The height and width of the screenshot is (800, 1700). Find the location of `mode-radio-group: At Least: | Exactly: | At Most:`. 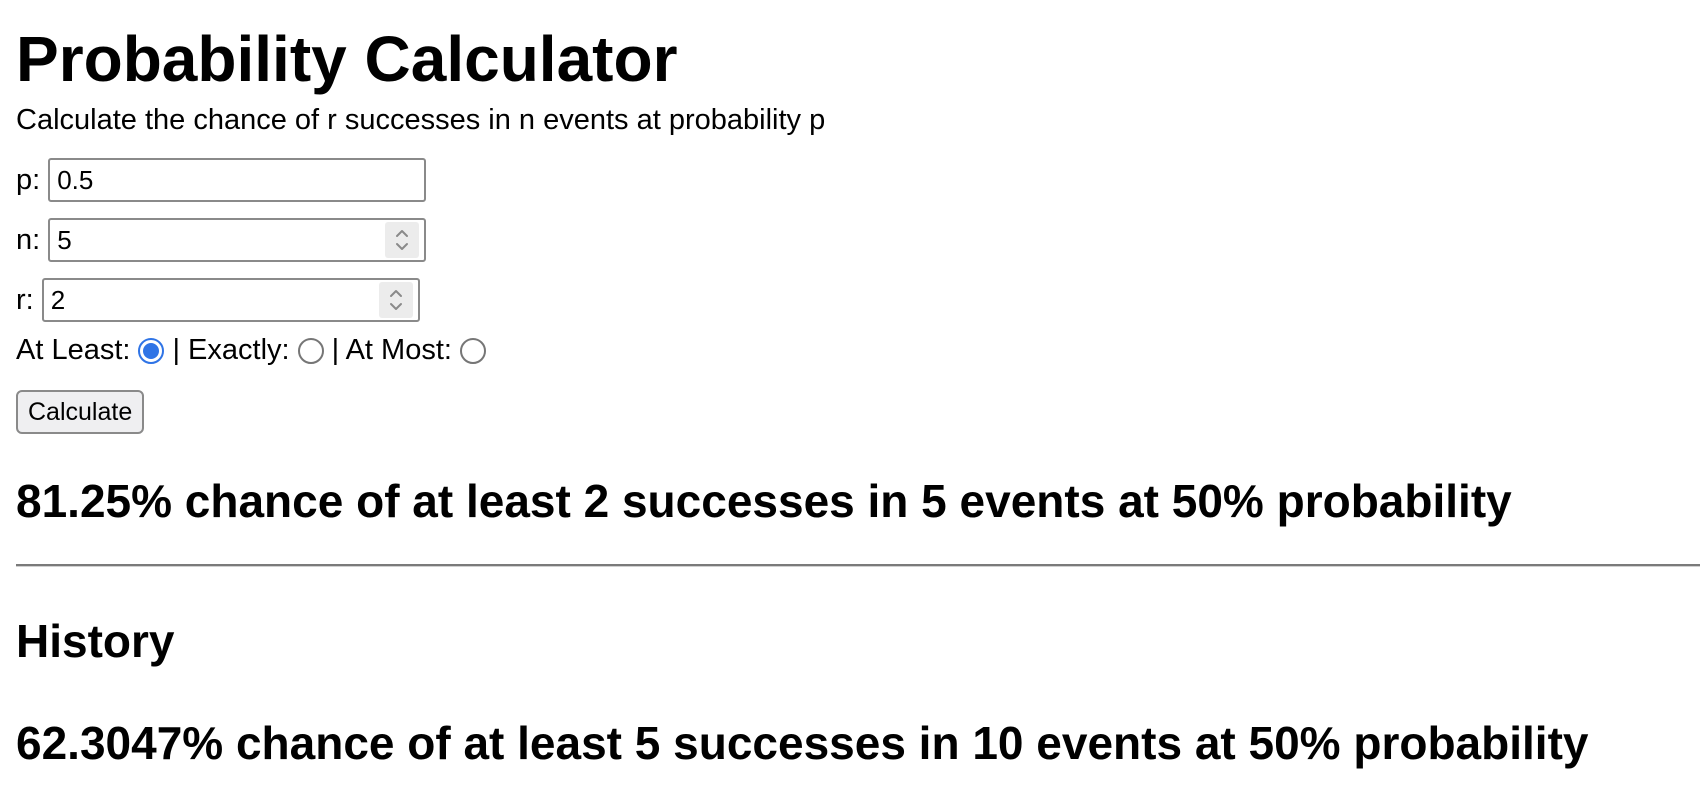

mode-radio-group: At Least: | Exactly: | At Most: is located at coordinates (255, 350).